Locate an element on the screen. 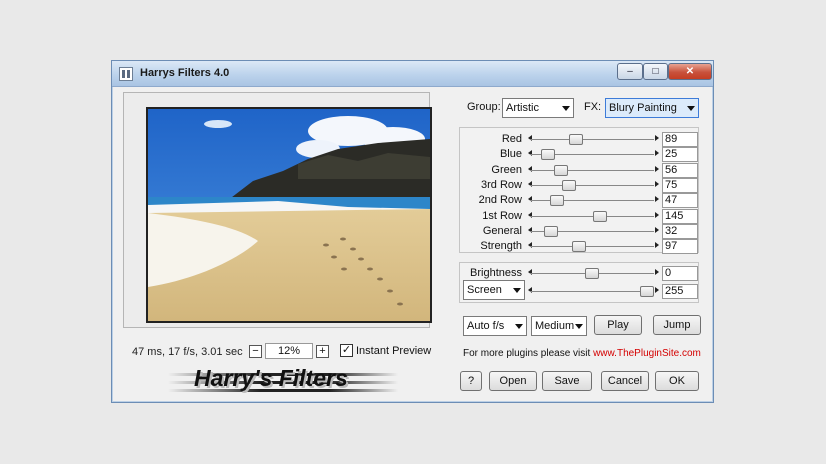  close-button: ✕ is located at coordinates (690, 71).